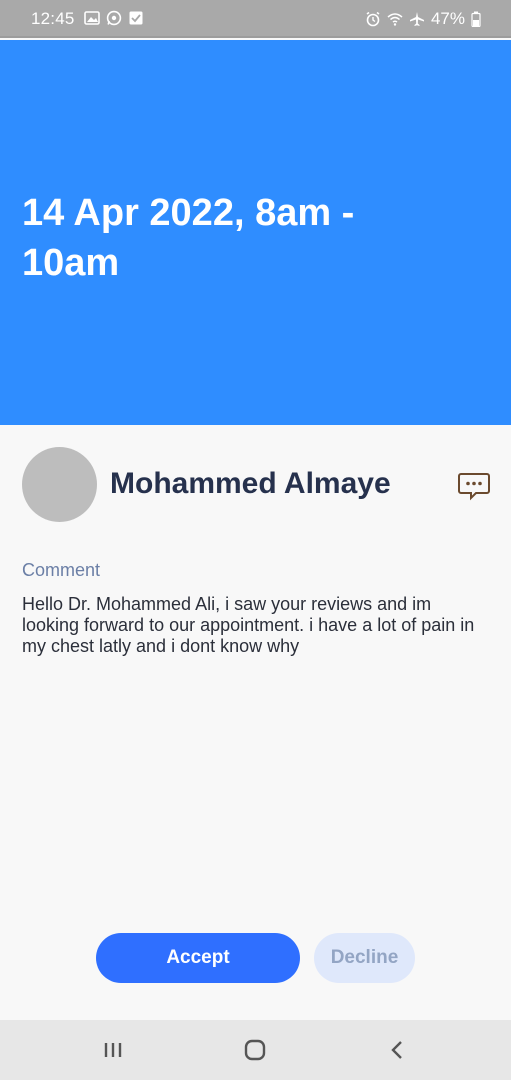 Image resolution: width=511 pixels, height=1080 pixels. I want to click on home-icon, so click(255, 1050).